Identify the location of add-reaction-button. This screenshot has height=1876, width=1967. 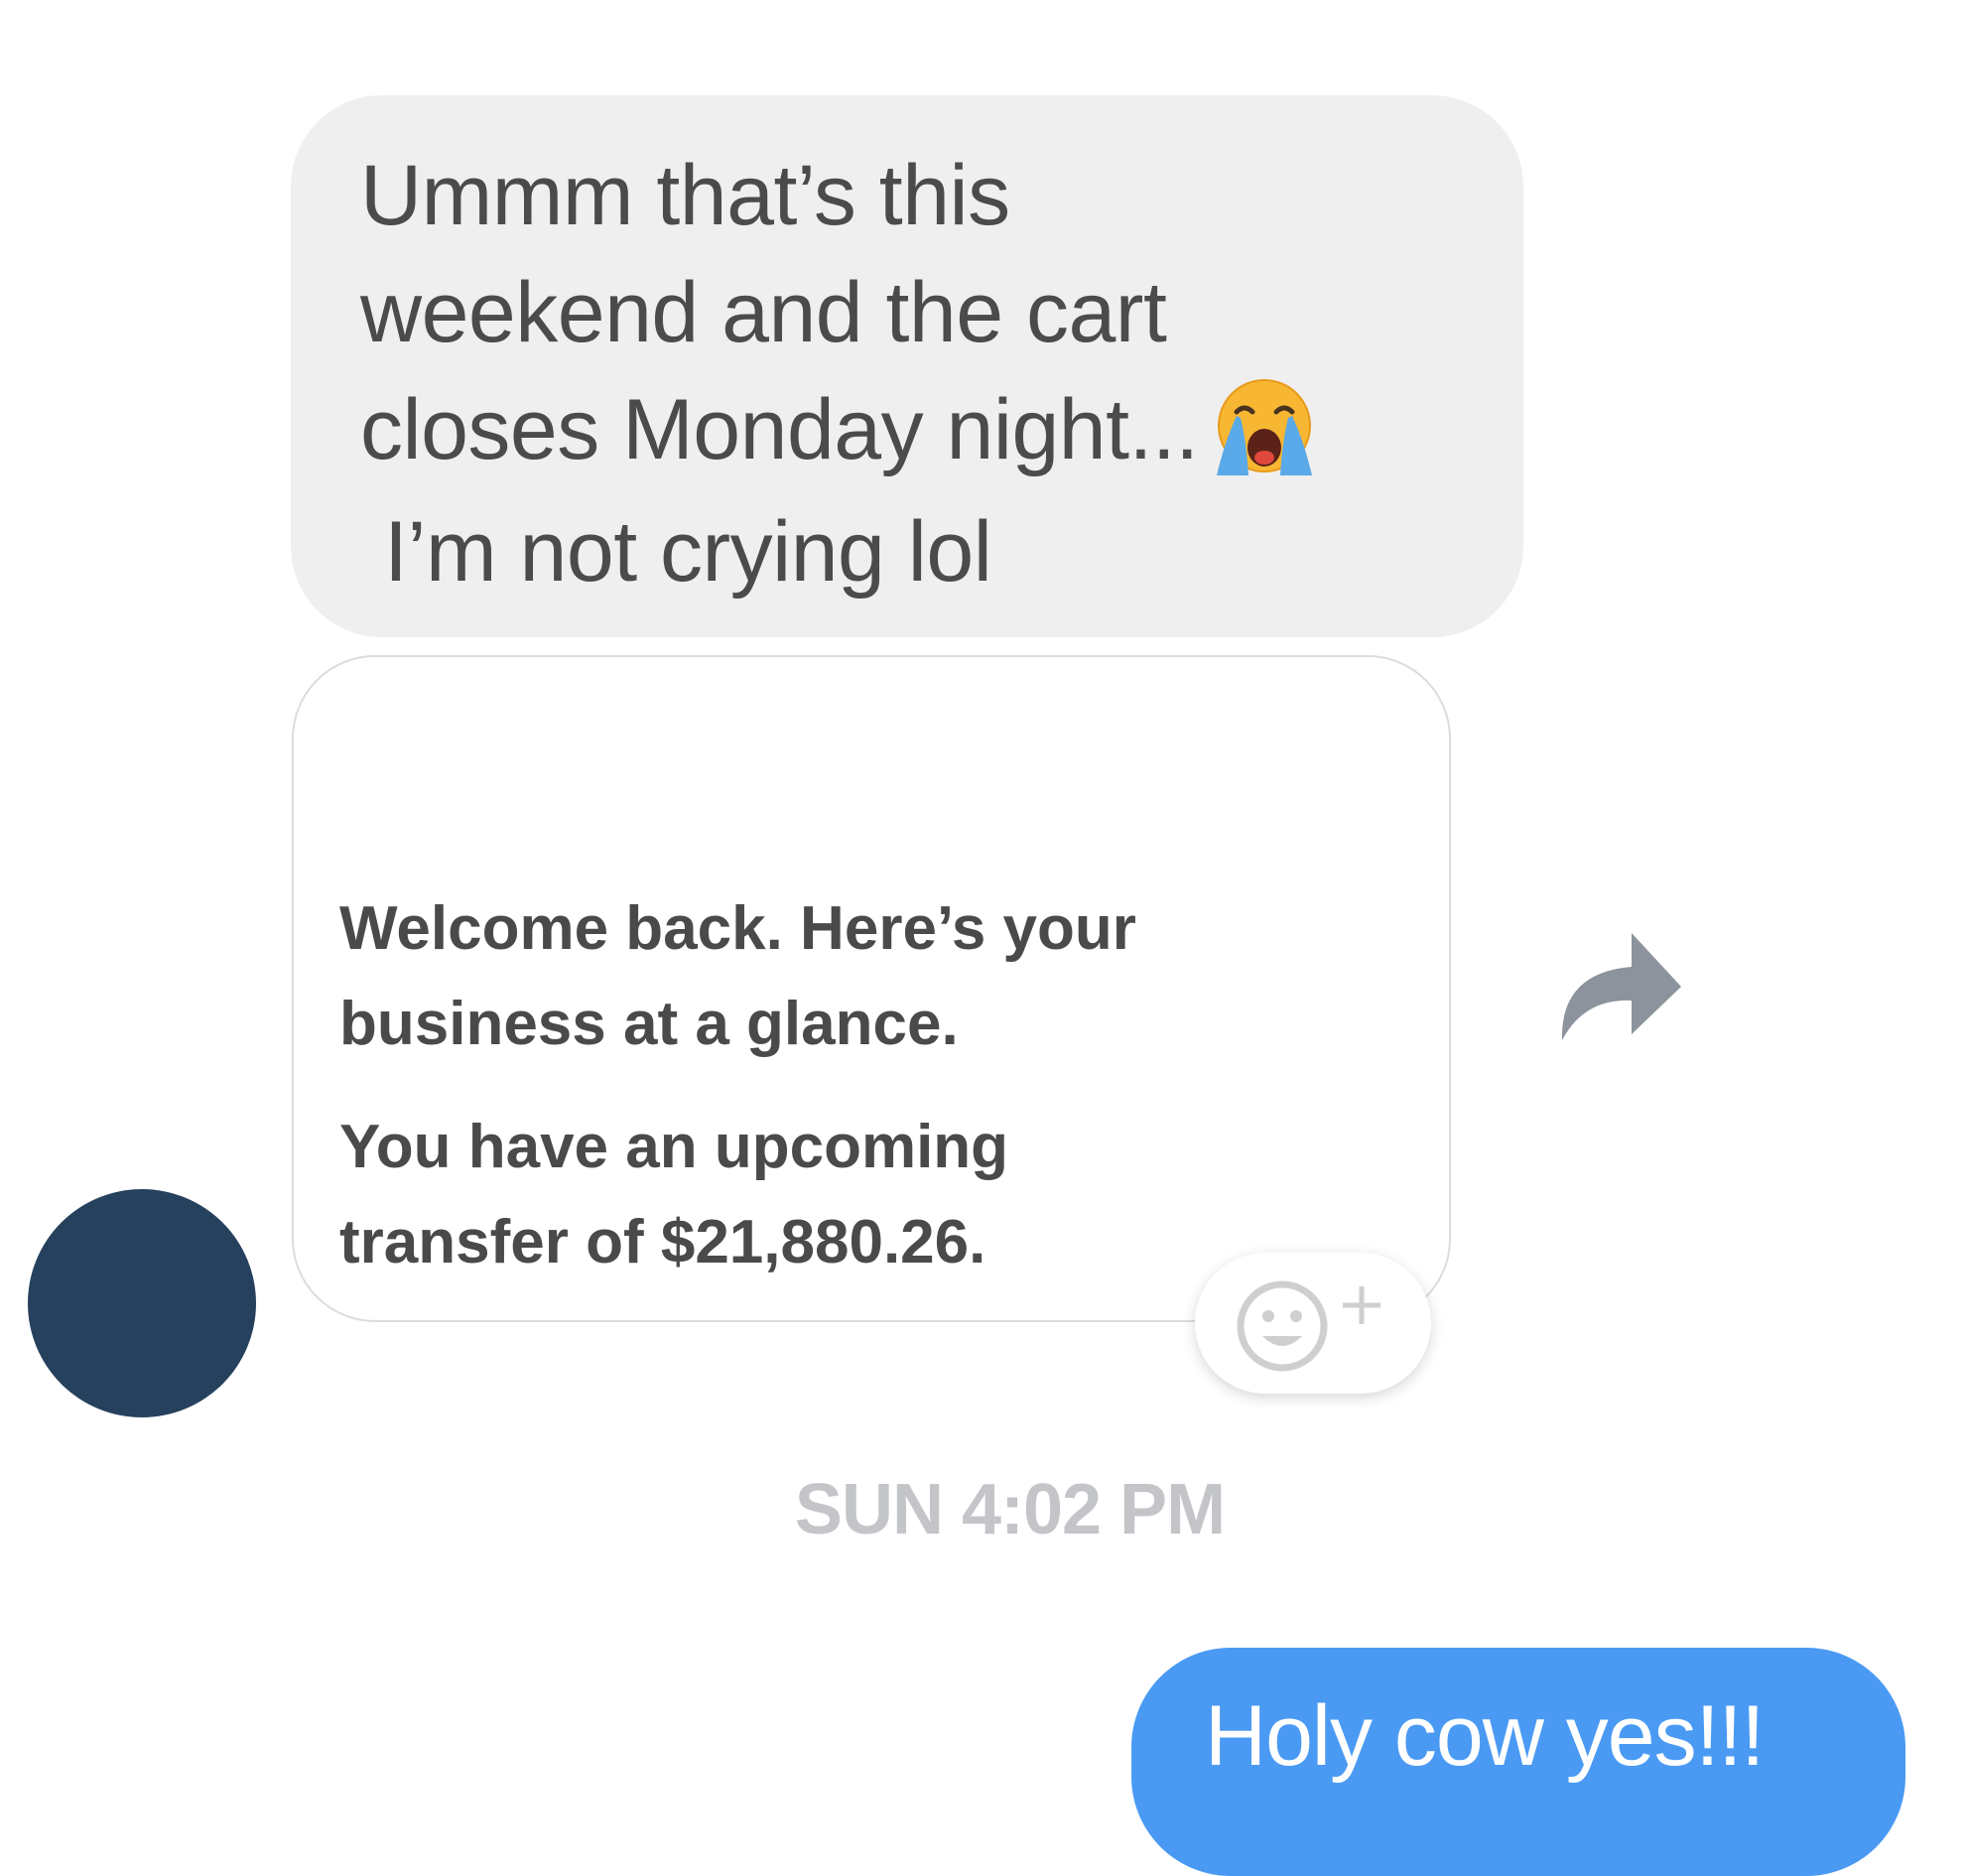
(1313, 1323).